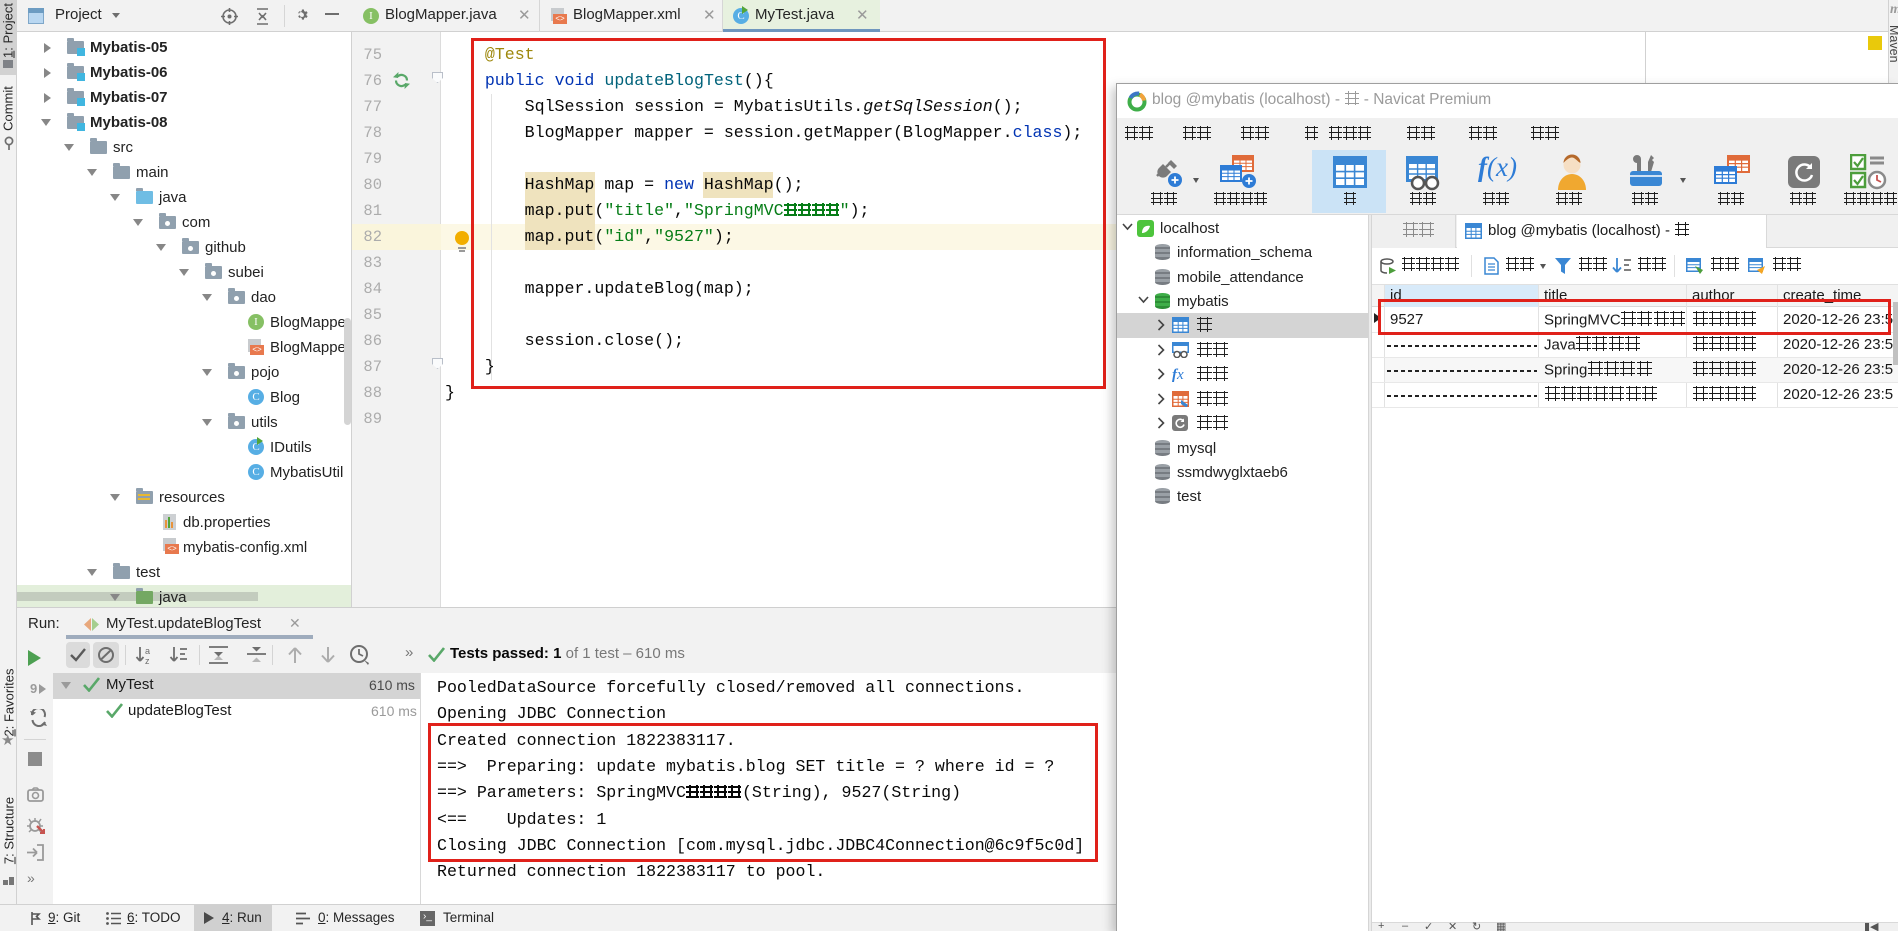 This screenshot has width=1898, height=931. What do you see at coordinates (147, 651) in the screenshot?
I see `svg-text: a` at bounding box center [147, 651].